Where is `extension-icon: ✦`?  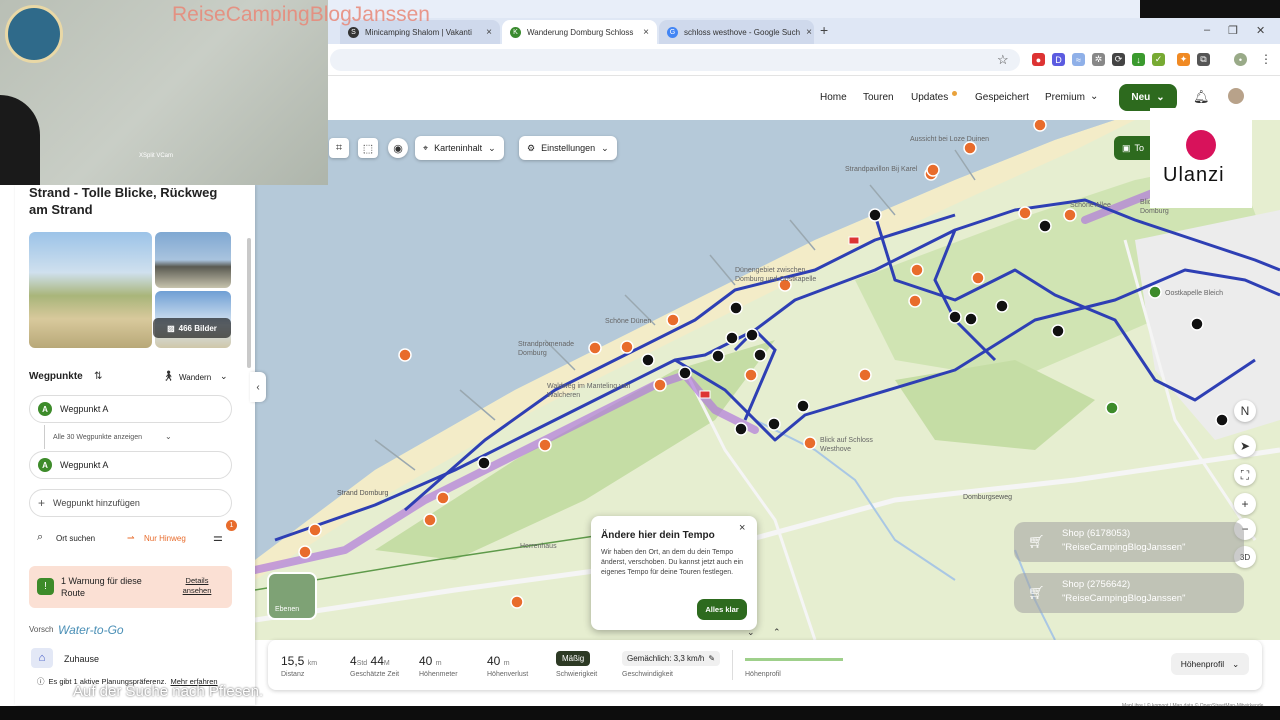 extension-icon: ✦ is located at coordinates (1183, 59).